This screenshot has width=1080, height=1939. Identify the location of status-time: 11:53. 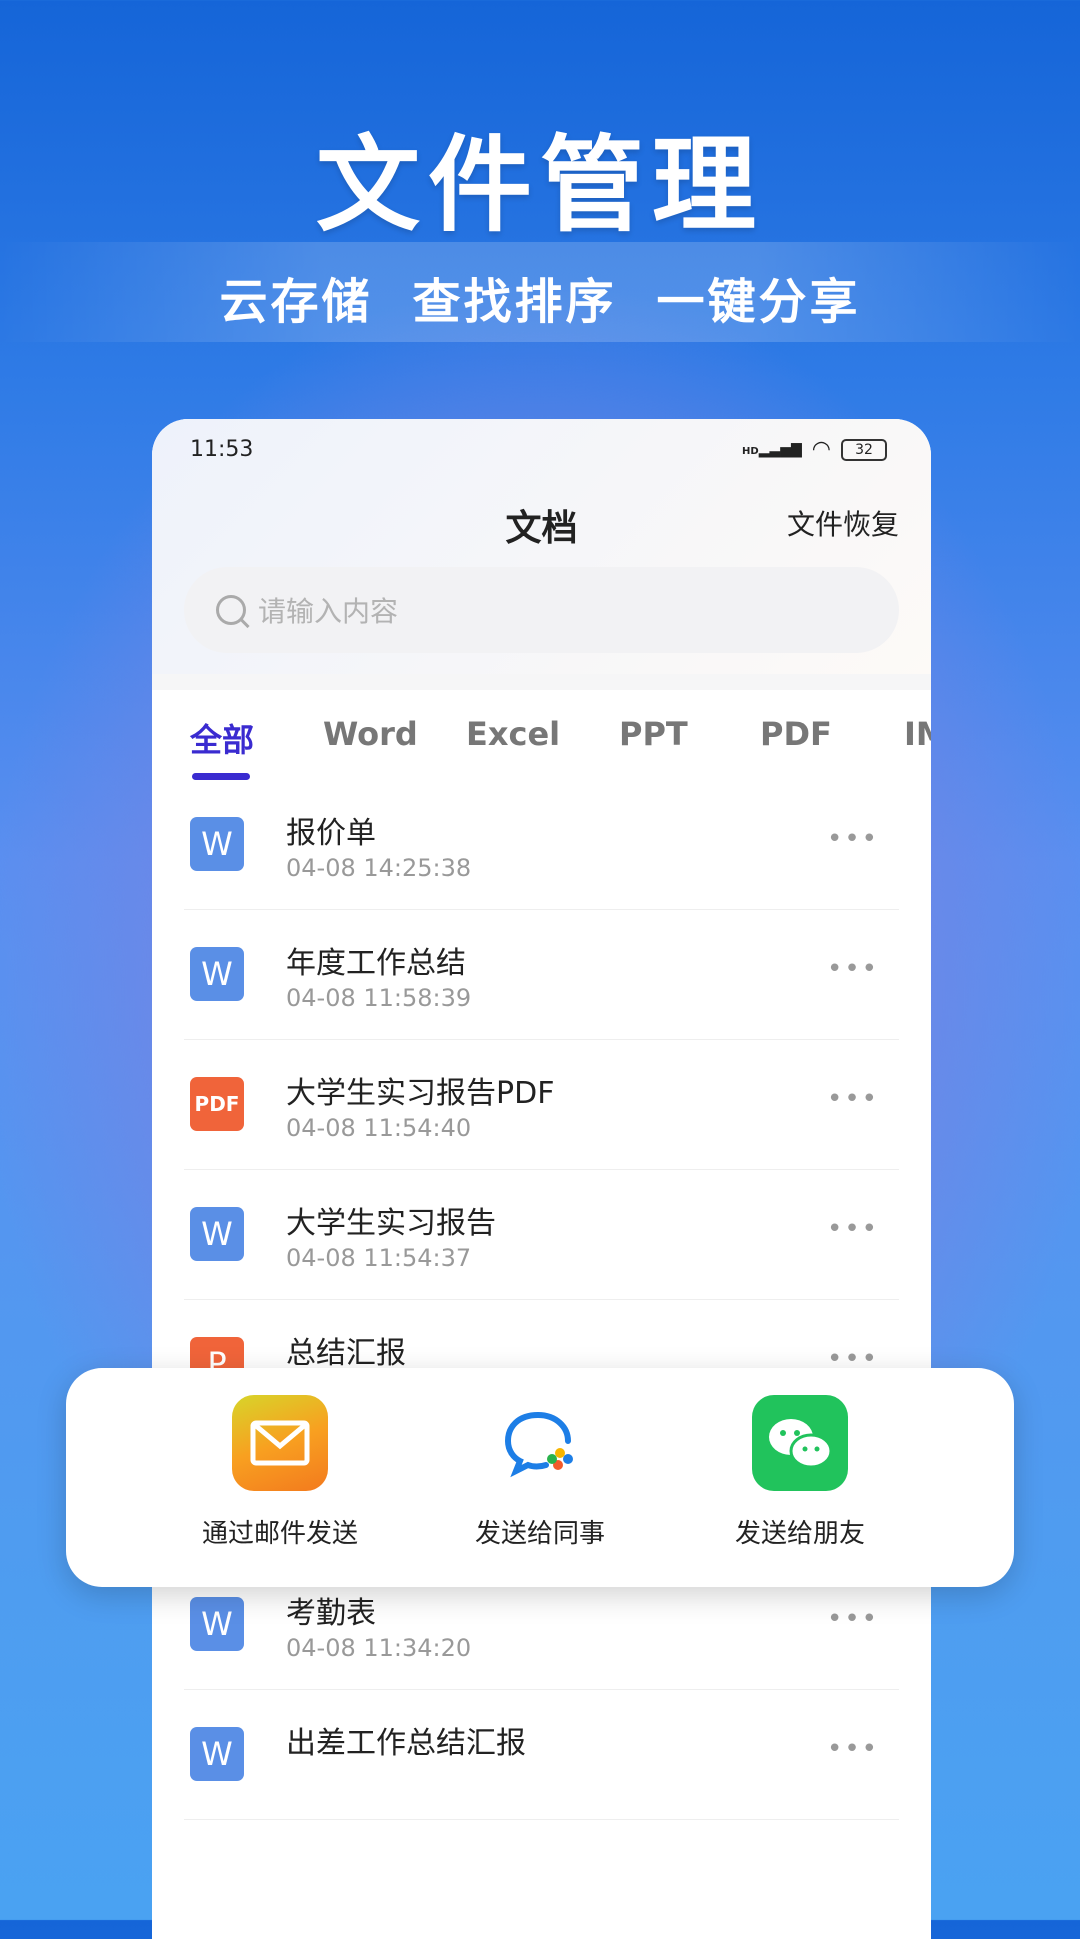
(222, 449).